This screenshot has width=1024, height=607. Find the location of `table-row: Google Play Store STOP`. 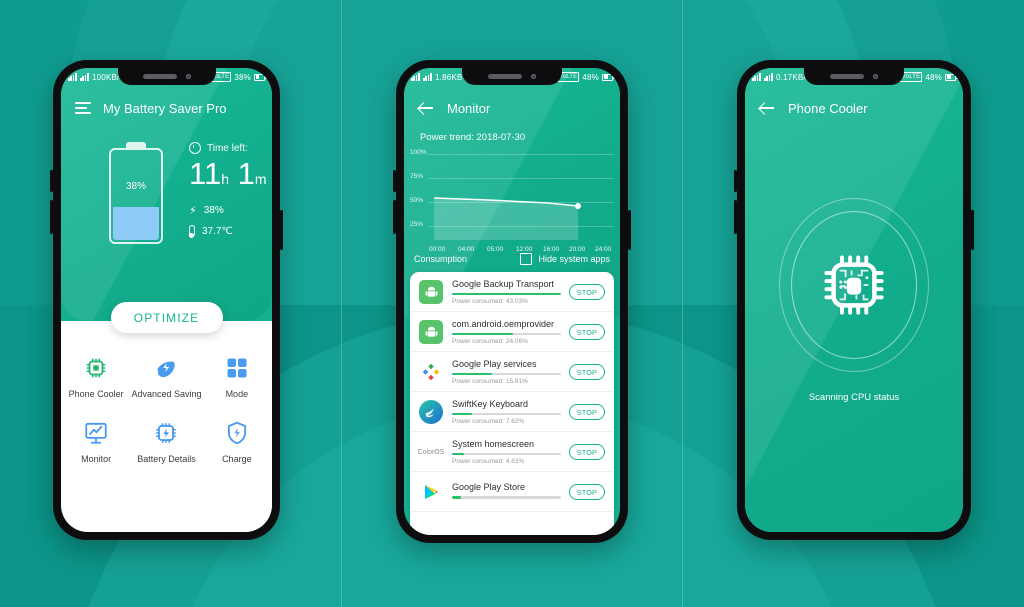

table-row: Google Play Store STOP is located at coordinates (512, 492).